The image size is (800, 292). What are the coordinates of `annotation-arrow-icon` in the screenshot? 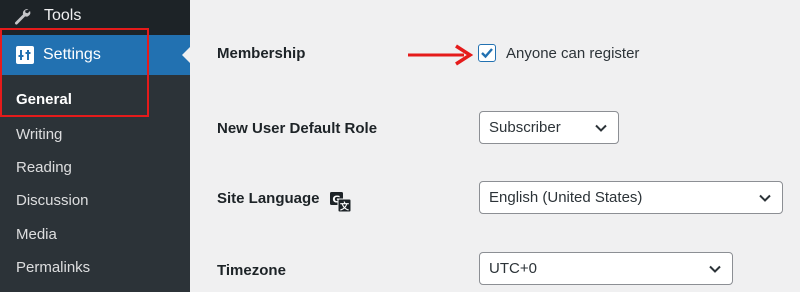 It's located at (441, 55).